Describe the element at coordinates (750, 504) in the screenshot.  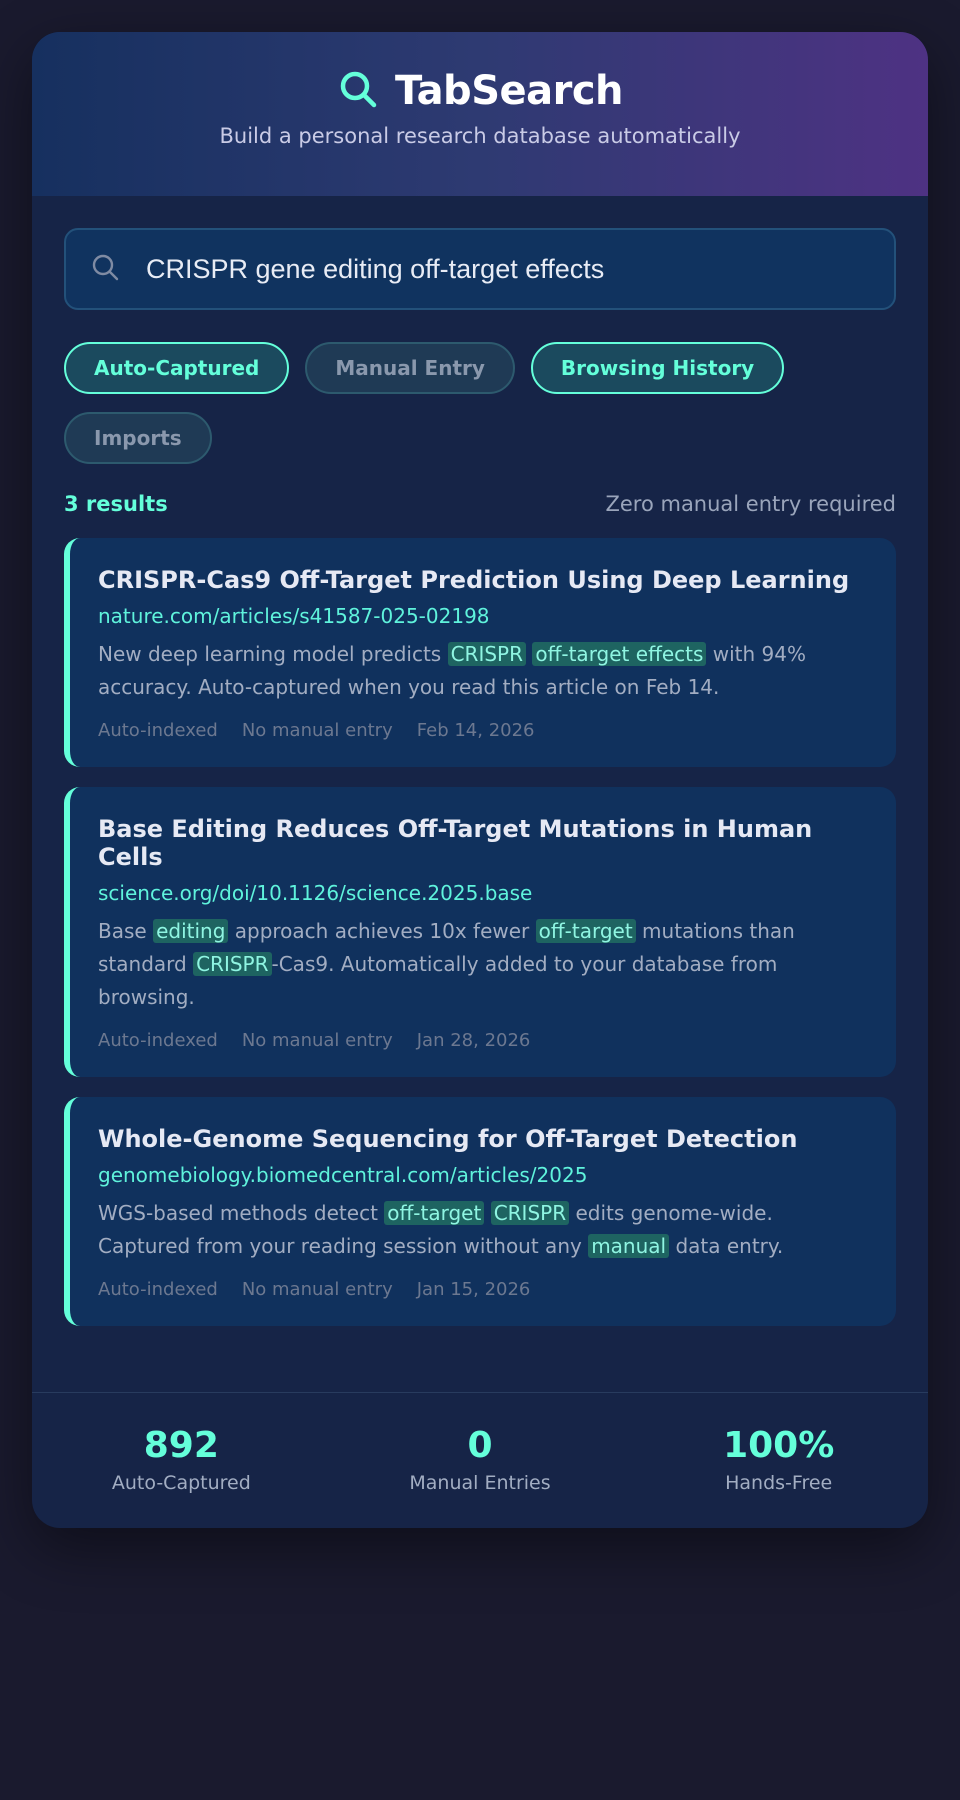
I see `results-note: Zero manual entry required` at that location.